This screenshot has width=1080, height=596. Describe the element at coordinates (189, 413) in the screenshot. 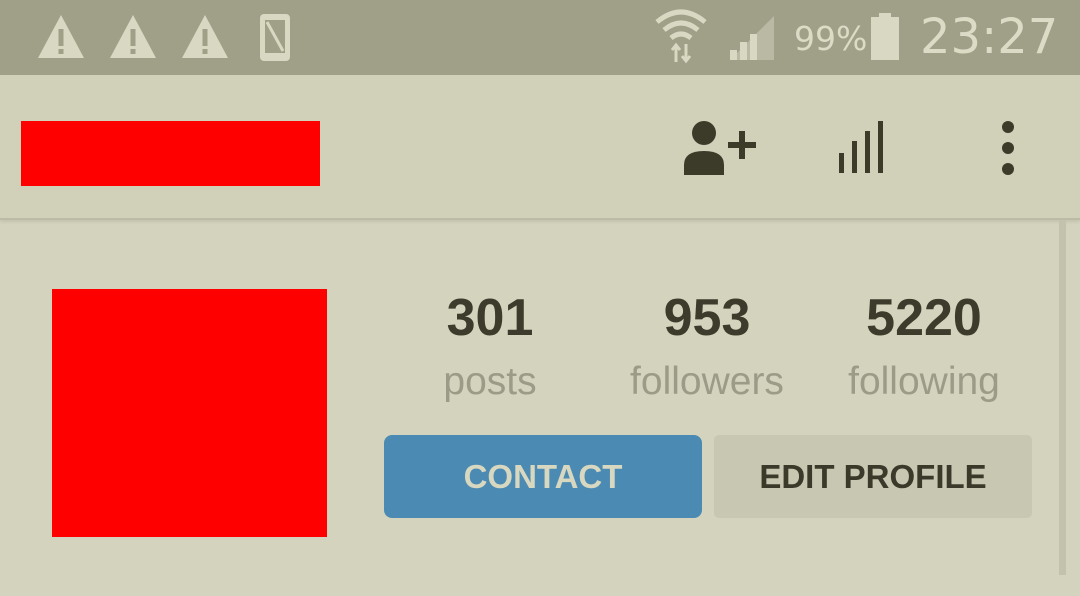

I see `redacted-avatar` at that location.